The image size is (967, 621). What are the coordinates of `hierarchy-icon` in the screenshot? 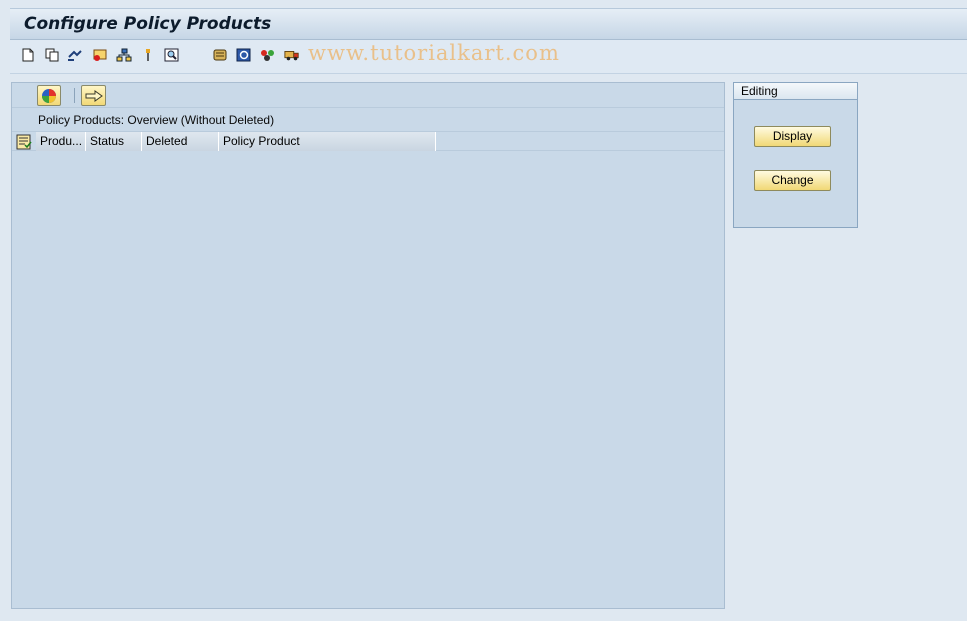 It's located at (124, 55).